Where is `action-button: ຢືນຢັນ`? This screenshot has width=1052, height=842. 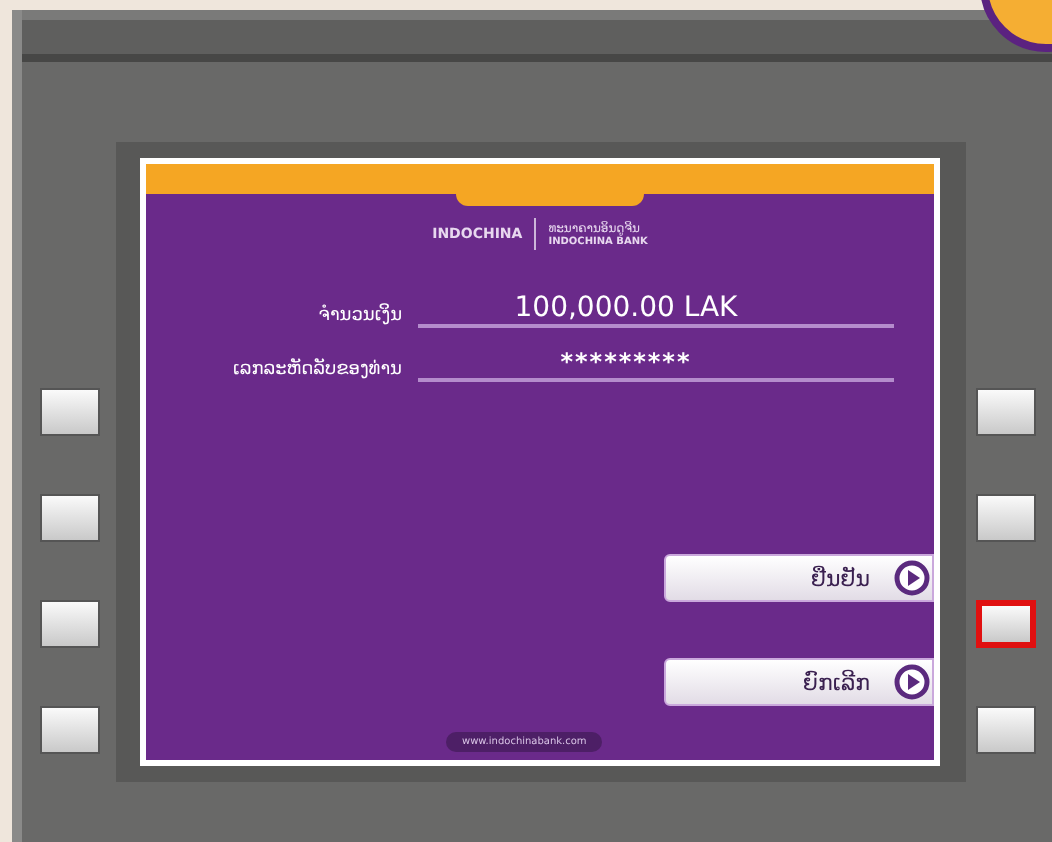 action-button: ຢືນຢັນ is located at coordinates (799, 578).